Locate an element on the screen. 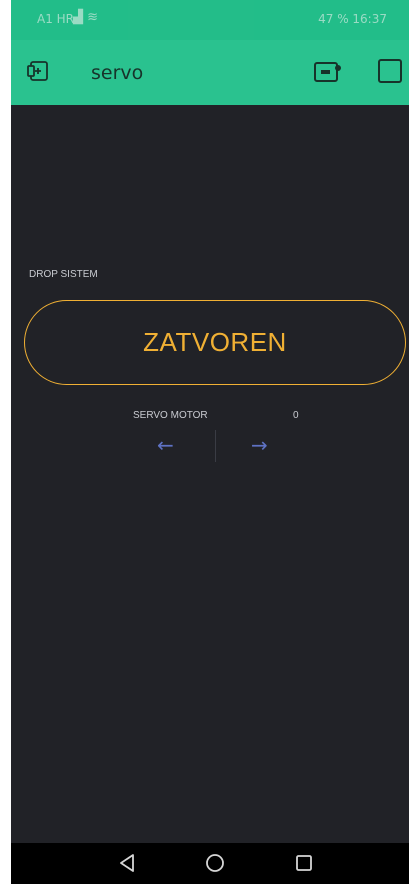 The width and height of the screenshot is (411, 884). servo-motor-value: 0 is located at coordinates (296, 415).